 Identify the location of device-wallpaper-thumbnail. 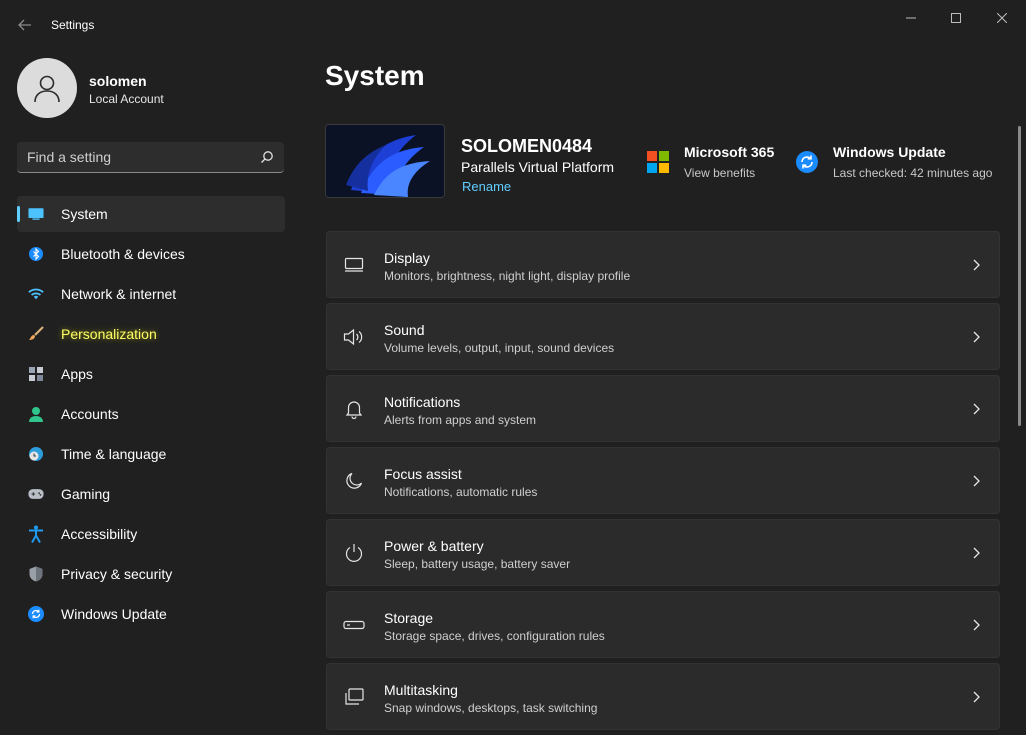
(385, 161).